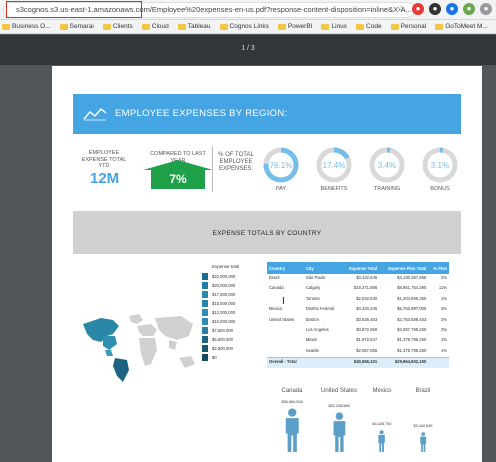 This screenshot has width=496, height=462. What do you see at coordinates (160, 26) in the screenshot?
I see `bookmark-label: Cloud` at bounding box center [160, 26].